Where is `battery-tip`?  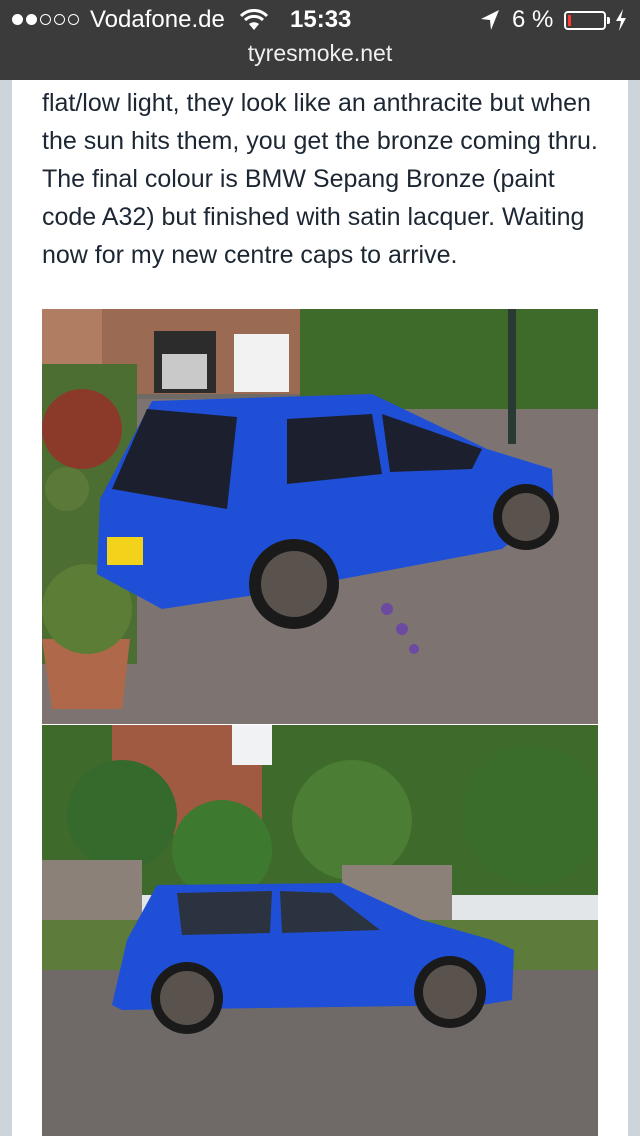
battery-tip is located at coordinates (608, 20).